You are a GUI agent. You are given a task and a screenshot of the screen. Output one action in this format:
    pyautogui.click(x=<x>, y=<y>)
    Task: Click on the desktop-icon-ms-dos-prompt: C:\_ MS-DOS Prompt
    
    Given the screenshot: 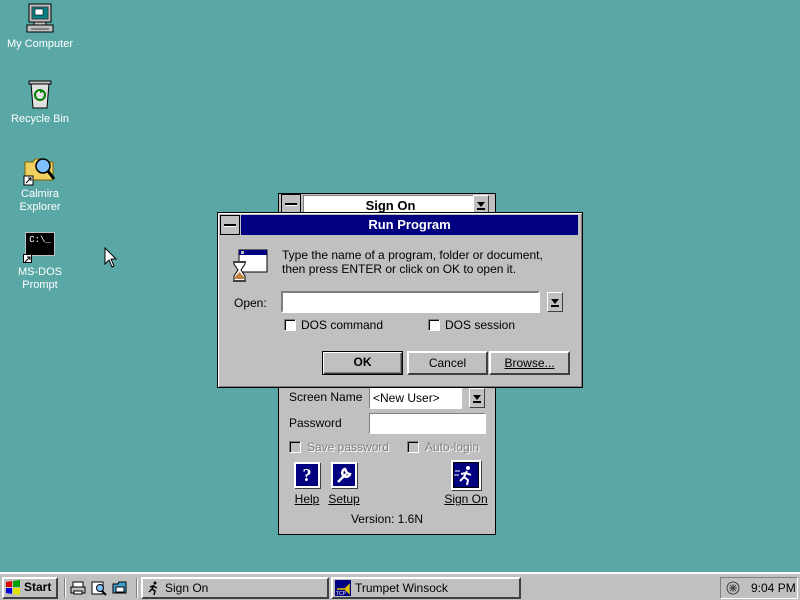 What is the action you would take?
    pyautogui.click(x=40, y=261)
    